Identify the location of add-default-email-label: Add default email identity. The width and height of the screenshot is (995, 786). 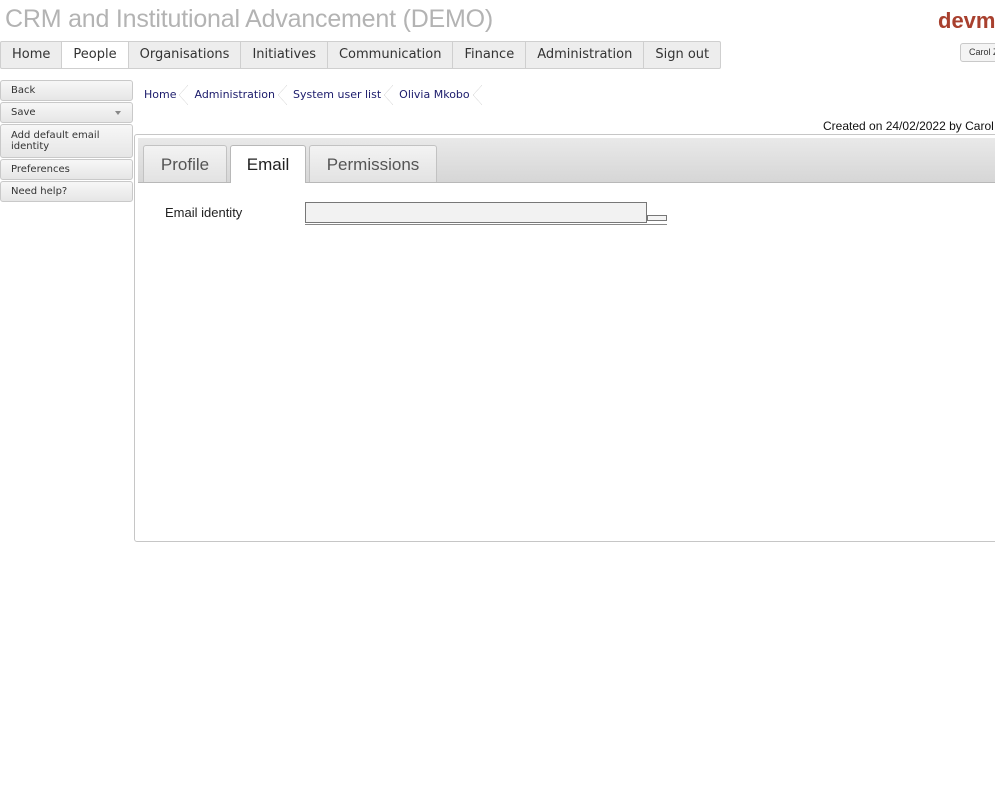
(55, 141).